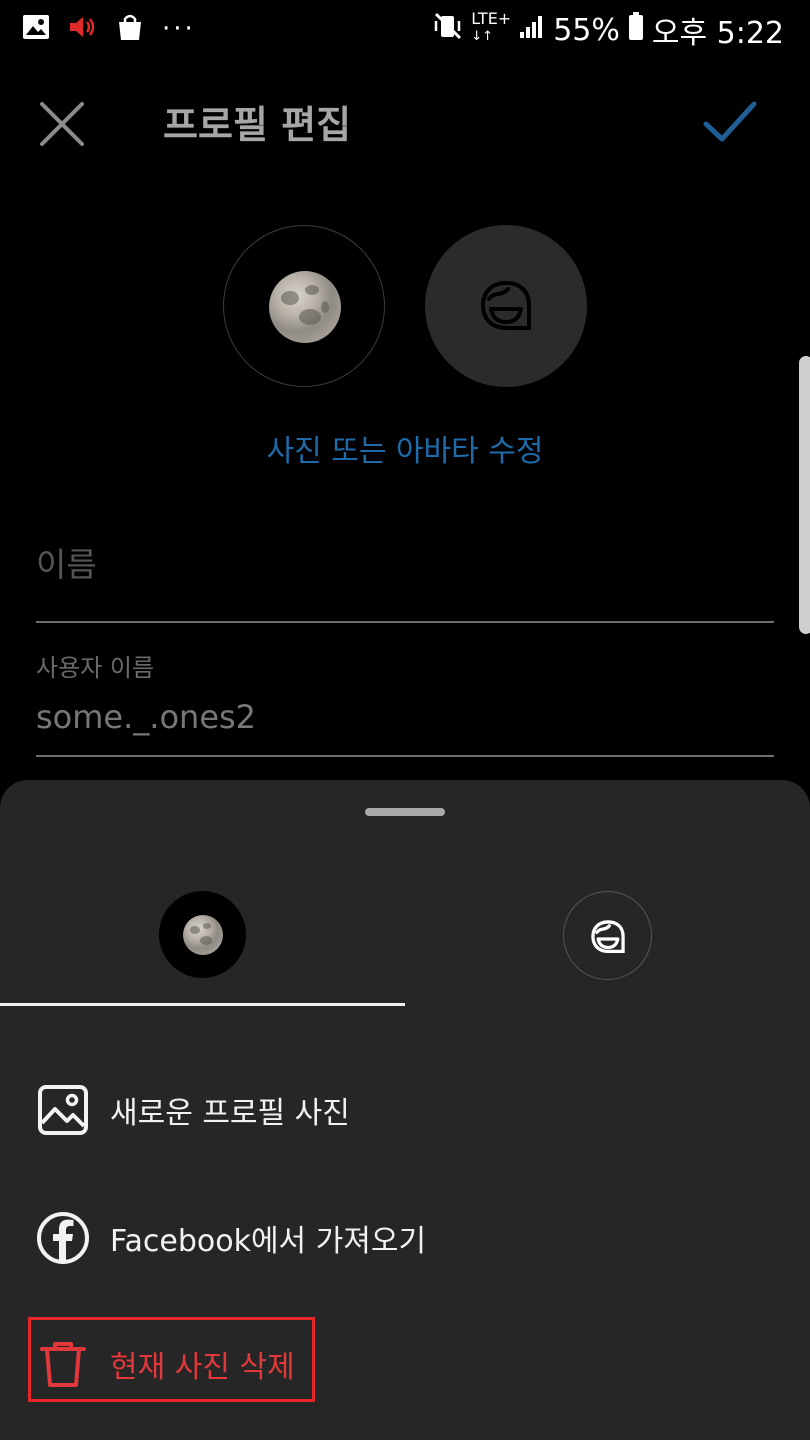 This screenshot has height=1440, width=810. What do you see at coordinates (109, 29) in the screenshot?
I see `status-notifications: ···` at bounding box center [109, 29].